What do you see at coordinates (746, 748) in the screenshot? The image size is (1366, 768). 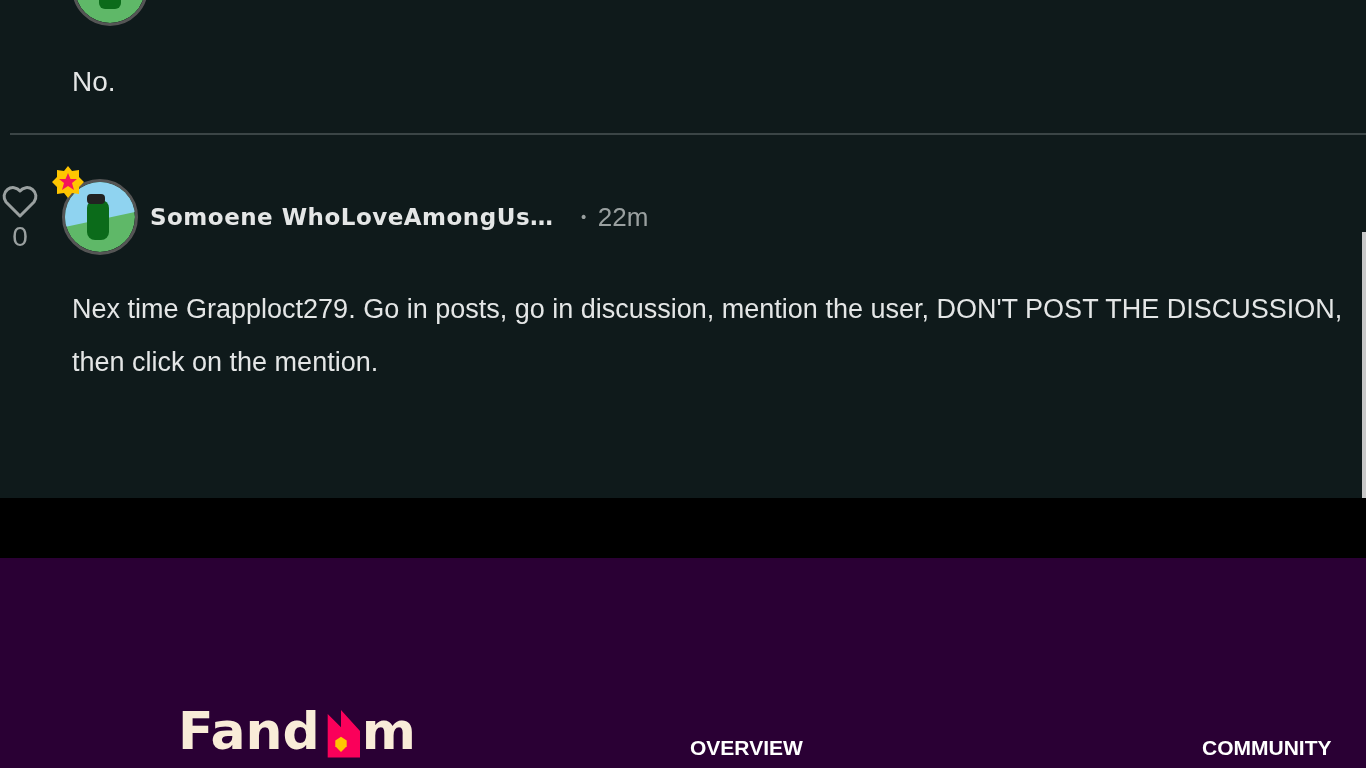 I see `footer-heading: OVERVIEW` at bounding box center [746, 748].